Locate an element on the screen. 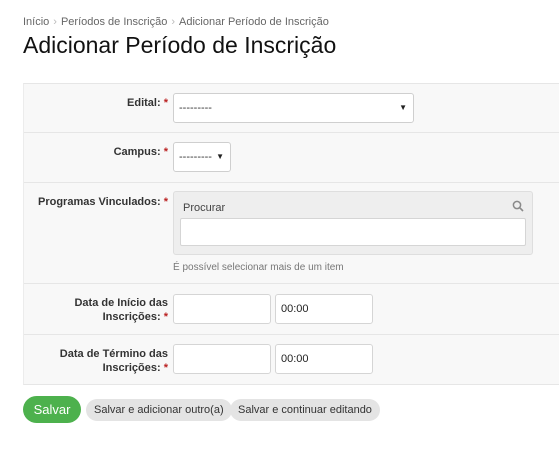  save-button: Salvar is located at coordinates (52, 409).